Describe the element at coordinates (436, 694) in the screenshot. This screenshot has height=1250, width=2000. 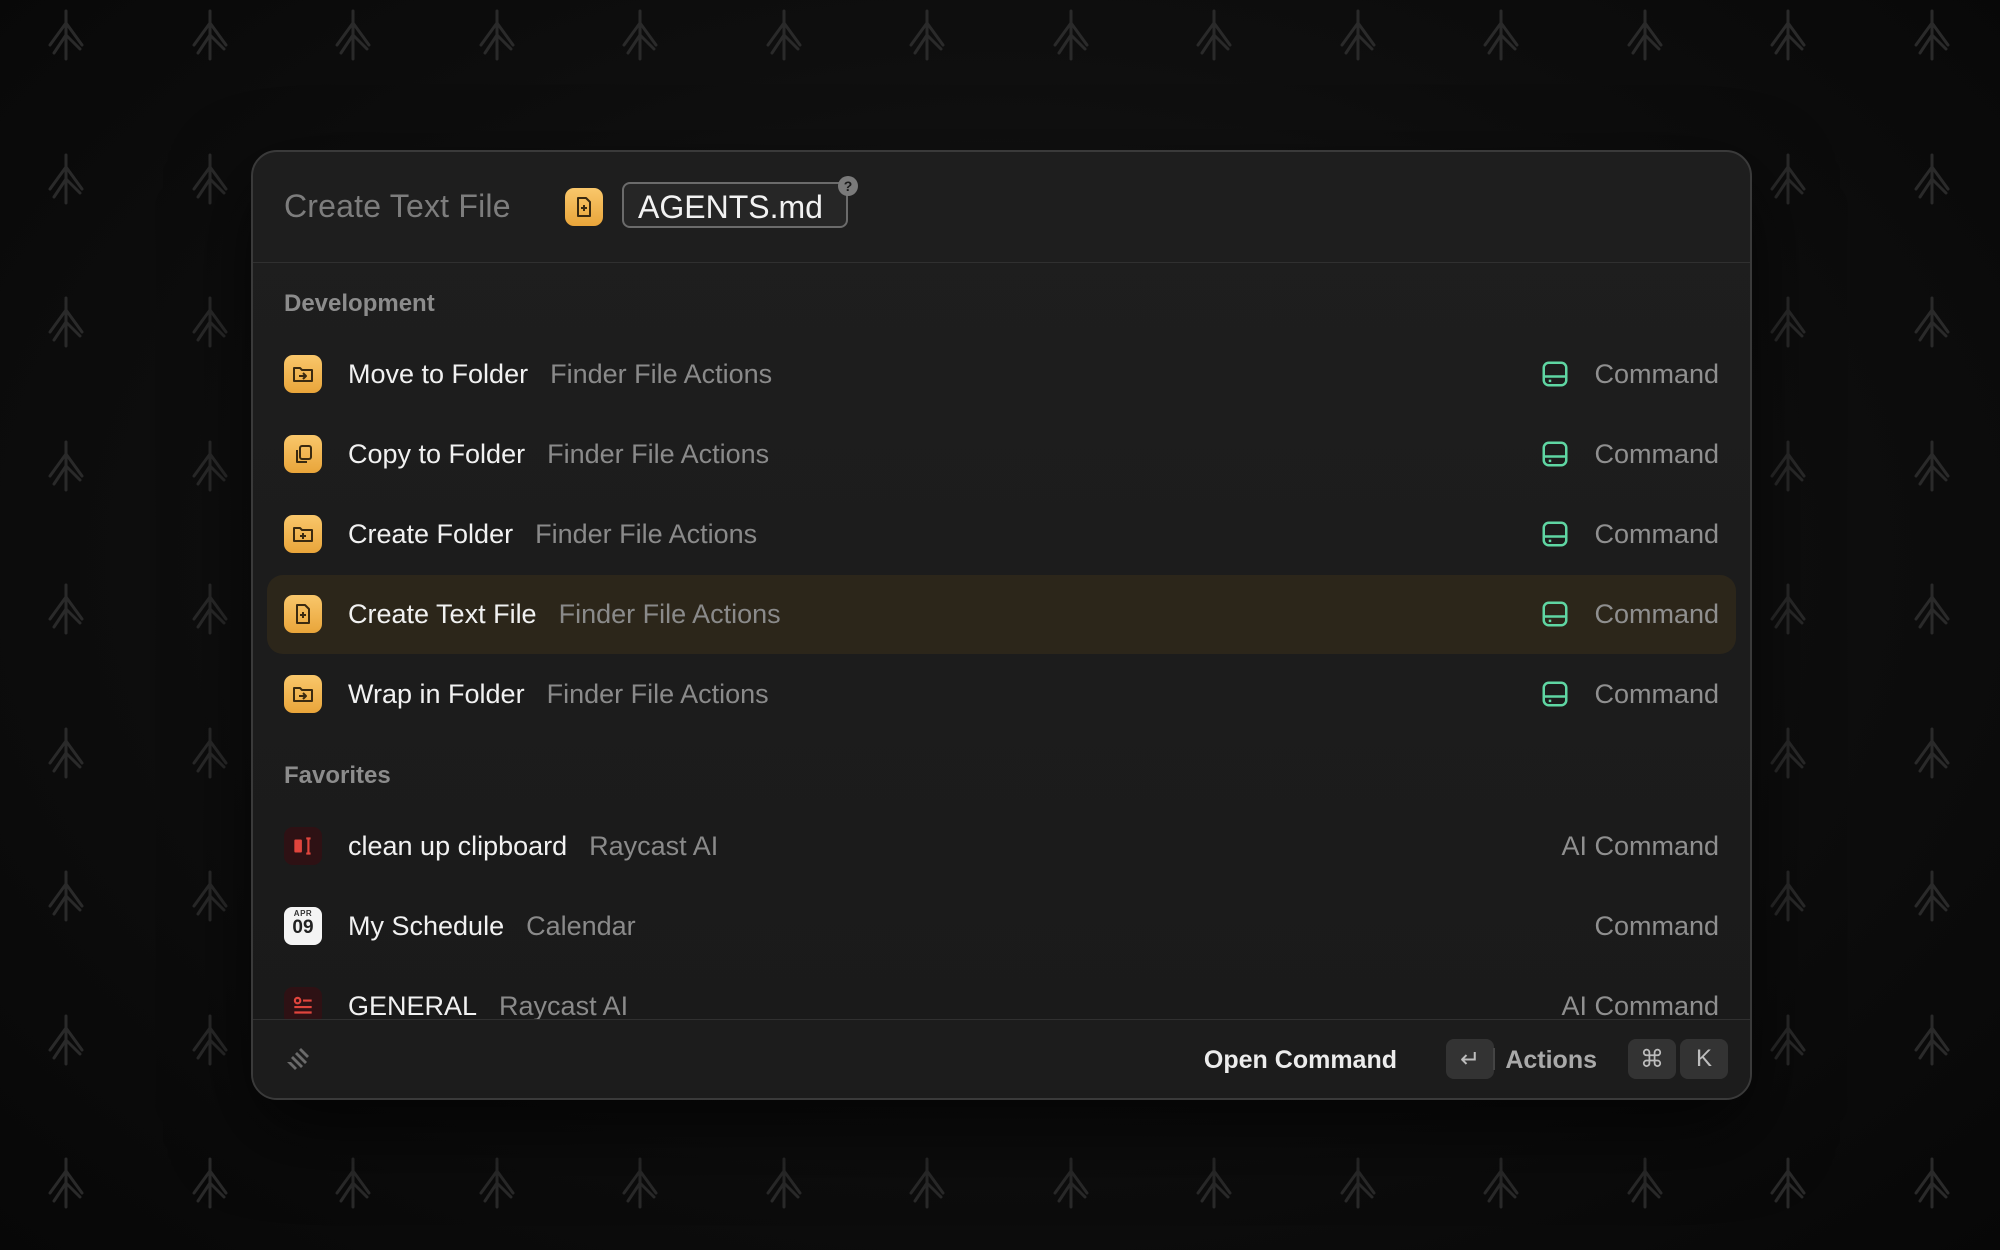
I see `item-title: Wrap in Folder` at that location.